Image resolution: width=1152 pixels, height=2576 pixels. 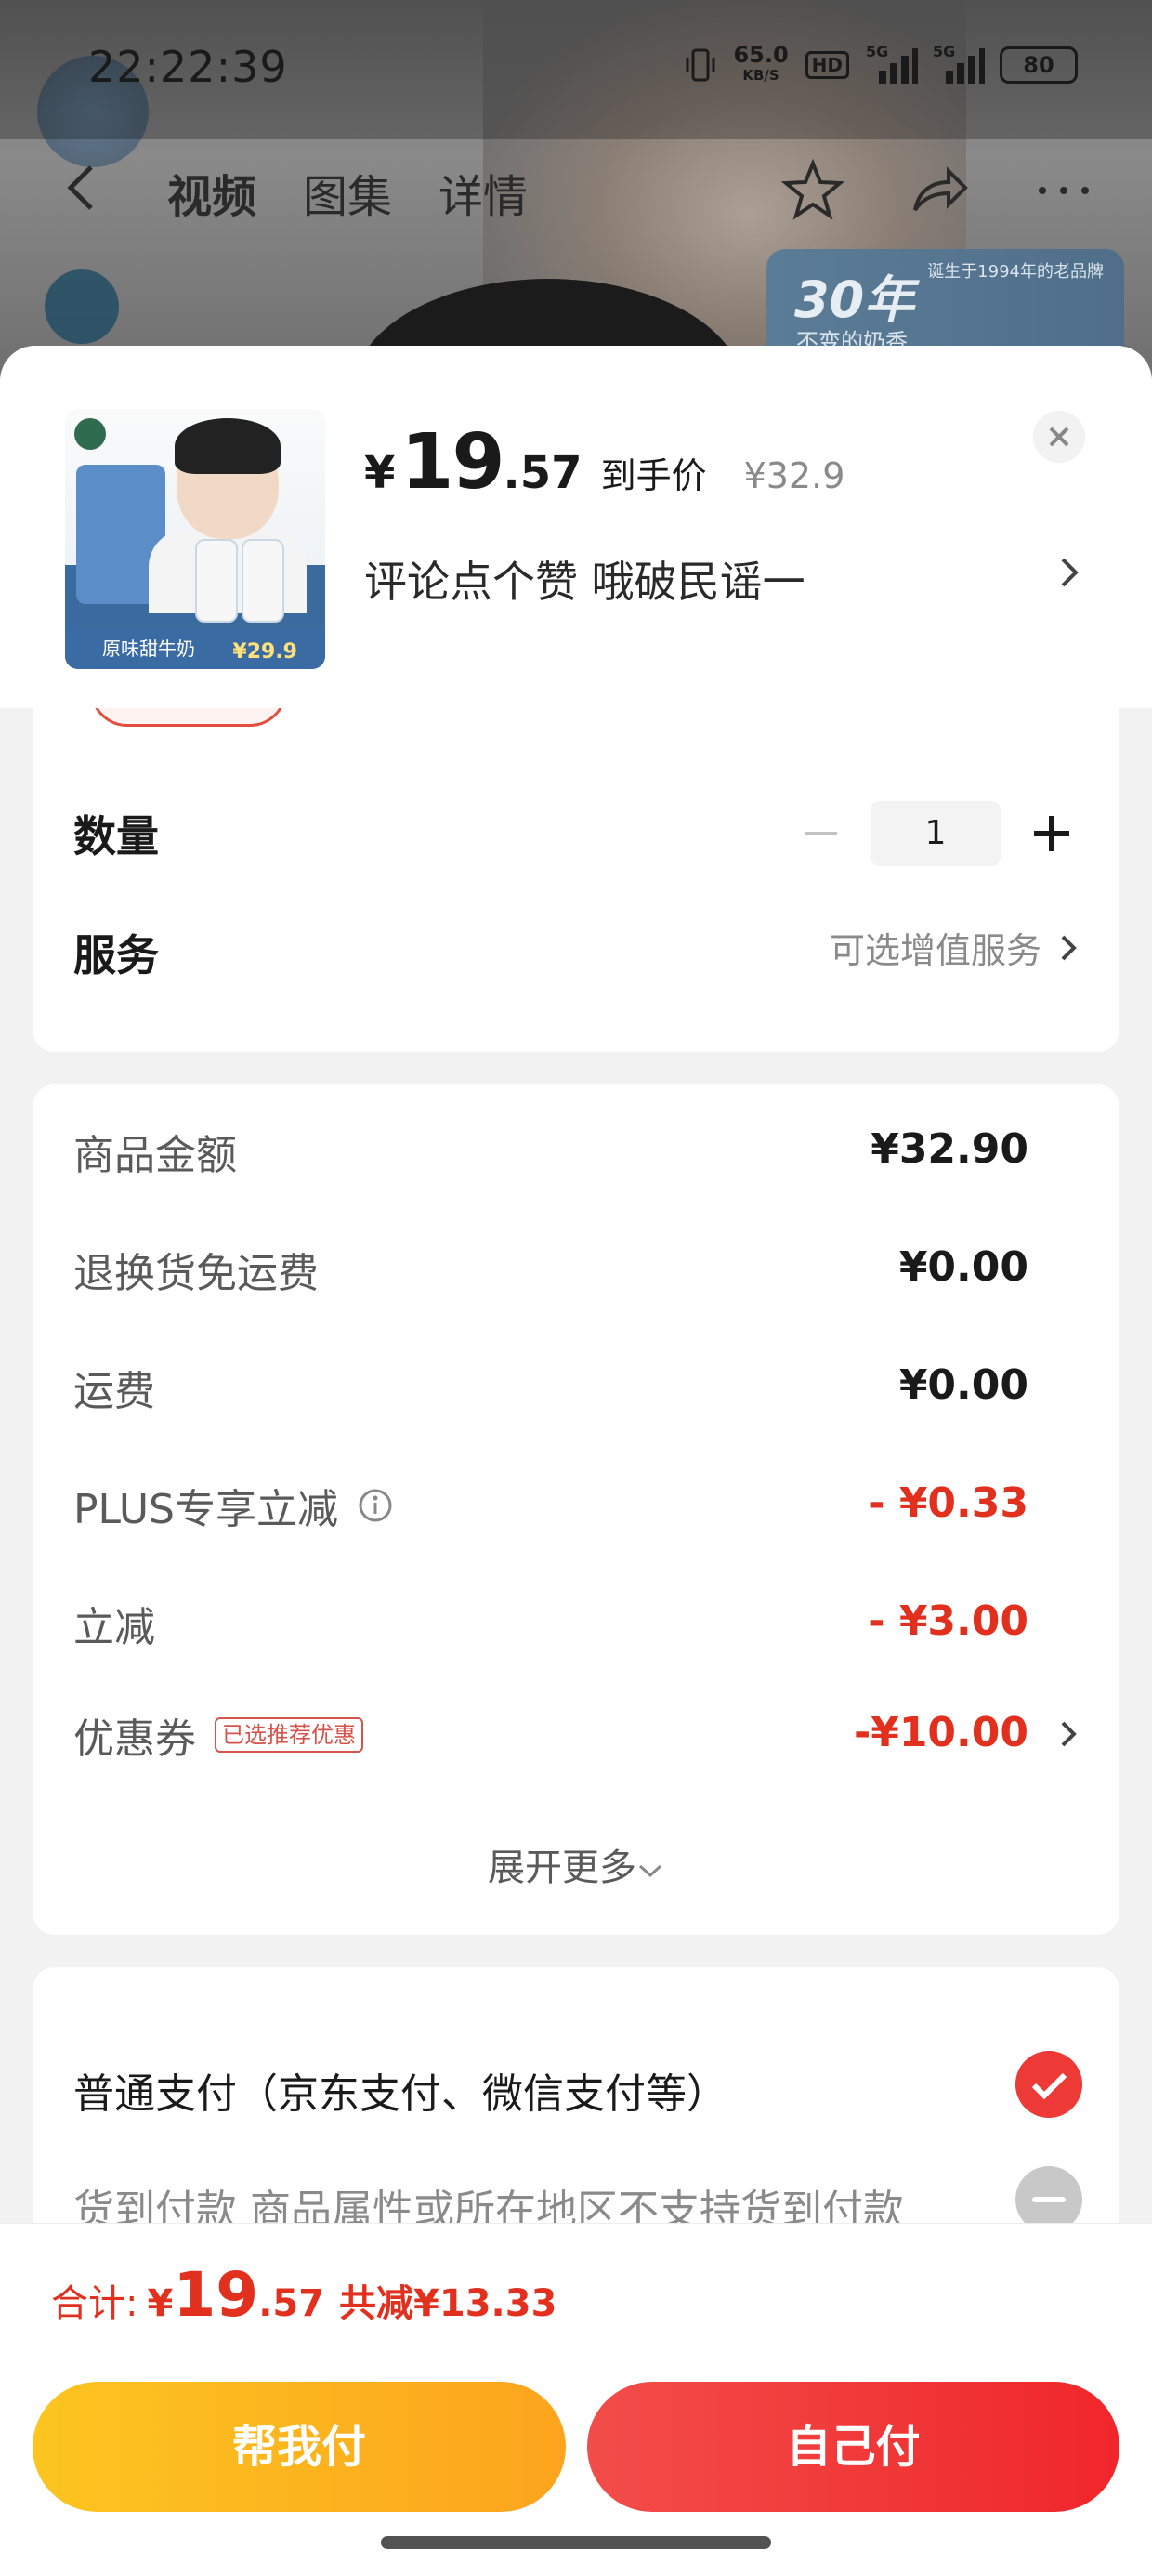 I want to click on hd-badge: HD, so click(x=827, y=65).